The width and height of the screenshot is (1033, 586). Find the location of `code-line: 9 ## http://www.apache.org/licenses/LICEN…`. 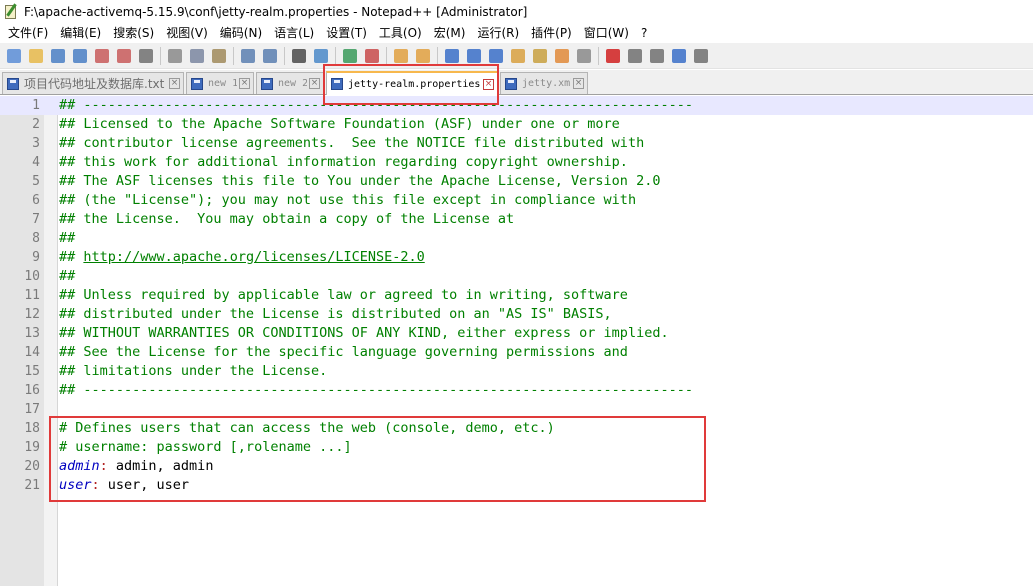

code-line: 9 ## http://www.apache.org/licenses/LICEN… is located at coordinates (516, 257).